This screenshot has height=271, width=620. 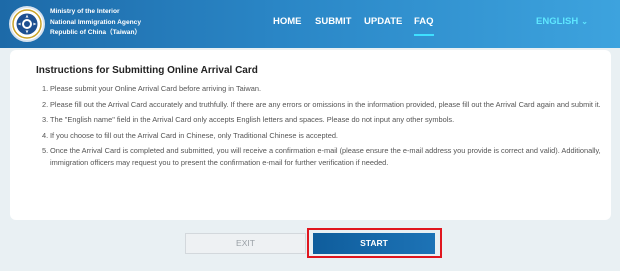 I want to click on list-item-number: 3., so click(x=45, y=120).